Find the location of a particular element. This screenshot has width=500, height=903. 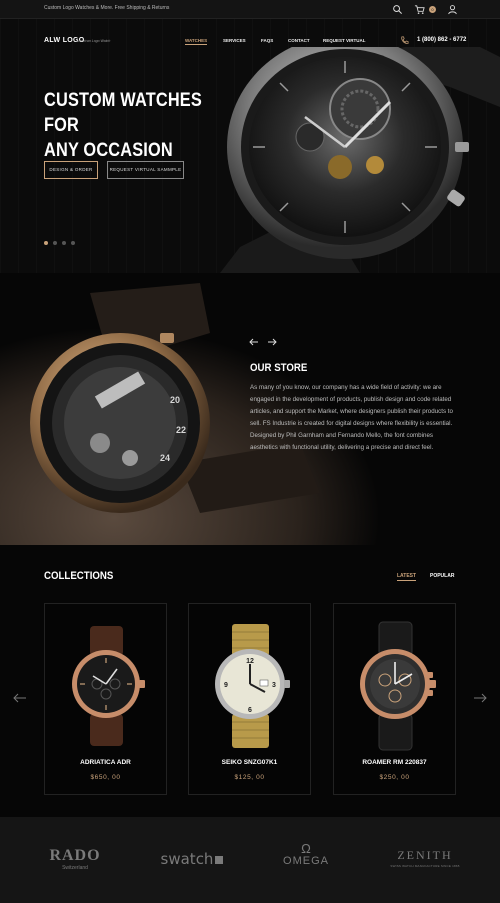

hero-watch-image is located at coordinates (360, 160).